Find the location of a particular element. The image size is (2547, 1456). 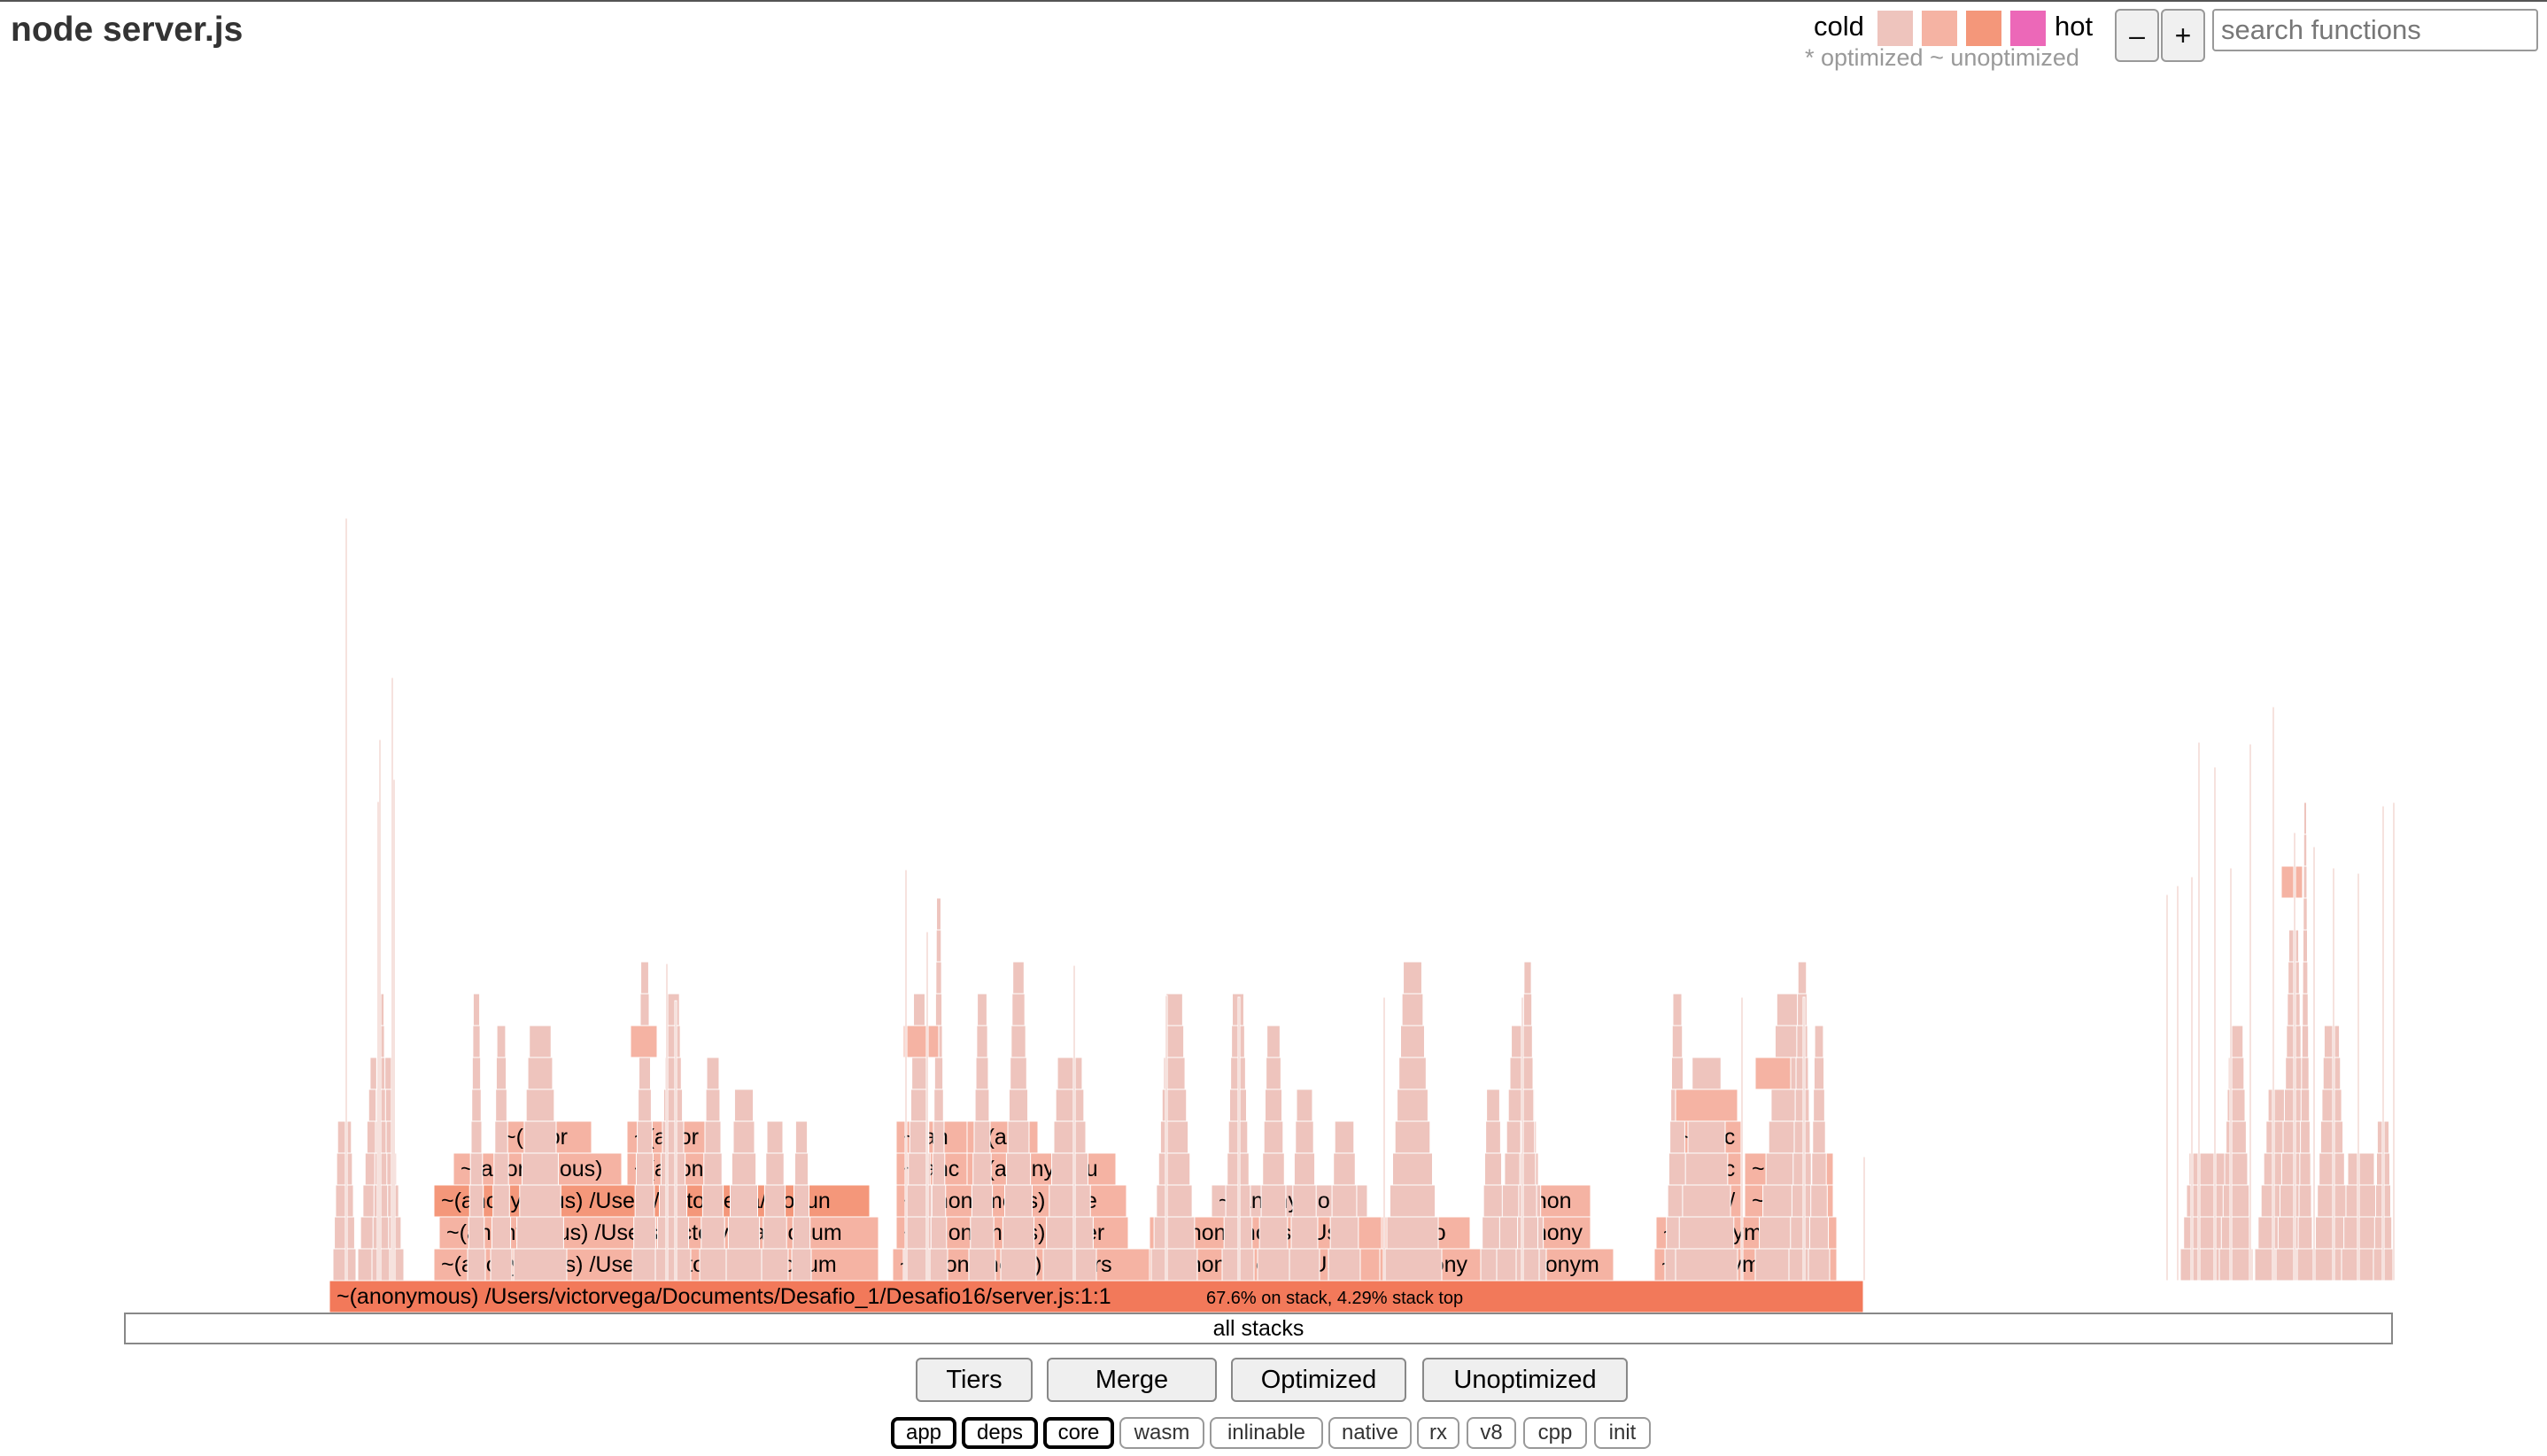

filter-native: native is located at coordinates (1370, 1433).